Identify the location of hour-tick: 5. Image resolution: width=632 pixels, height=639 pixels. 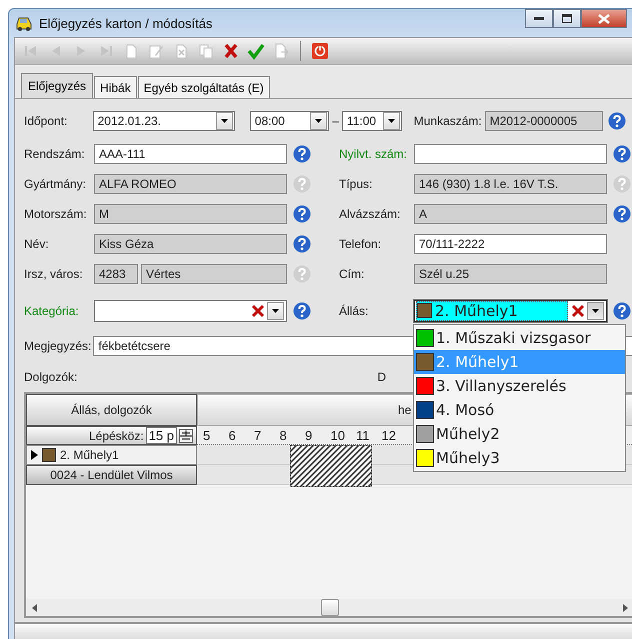
(207, 435).